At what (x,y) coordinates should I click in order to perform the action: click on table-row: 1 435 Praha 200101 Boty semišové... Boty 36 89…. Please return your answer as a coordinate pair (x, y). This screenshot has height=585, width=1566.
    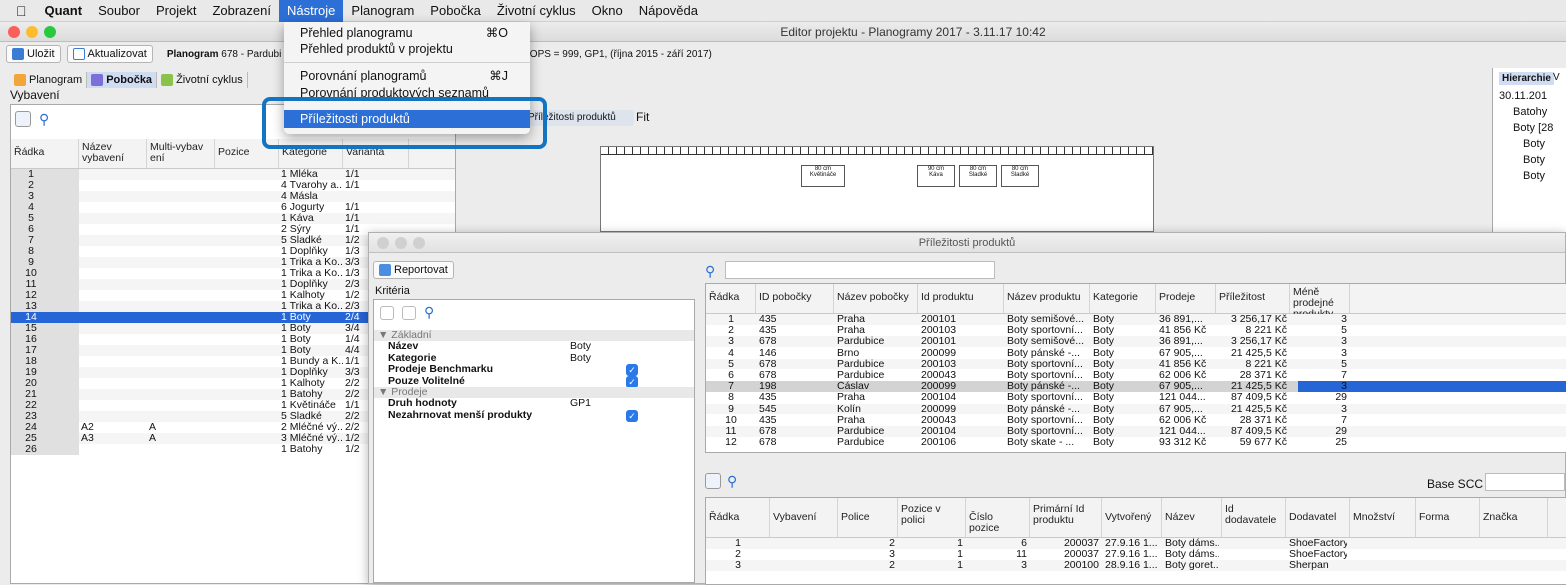
    Looking at the image, I should click on (1136, 319).